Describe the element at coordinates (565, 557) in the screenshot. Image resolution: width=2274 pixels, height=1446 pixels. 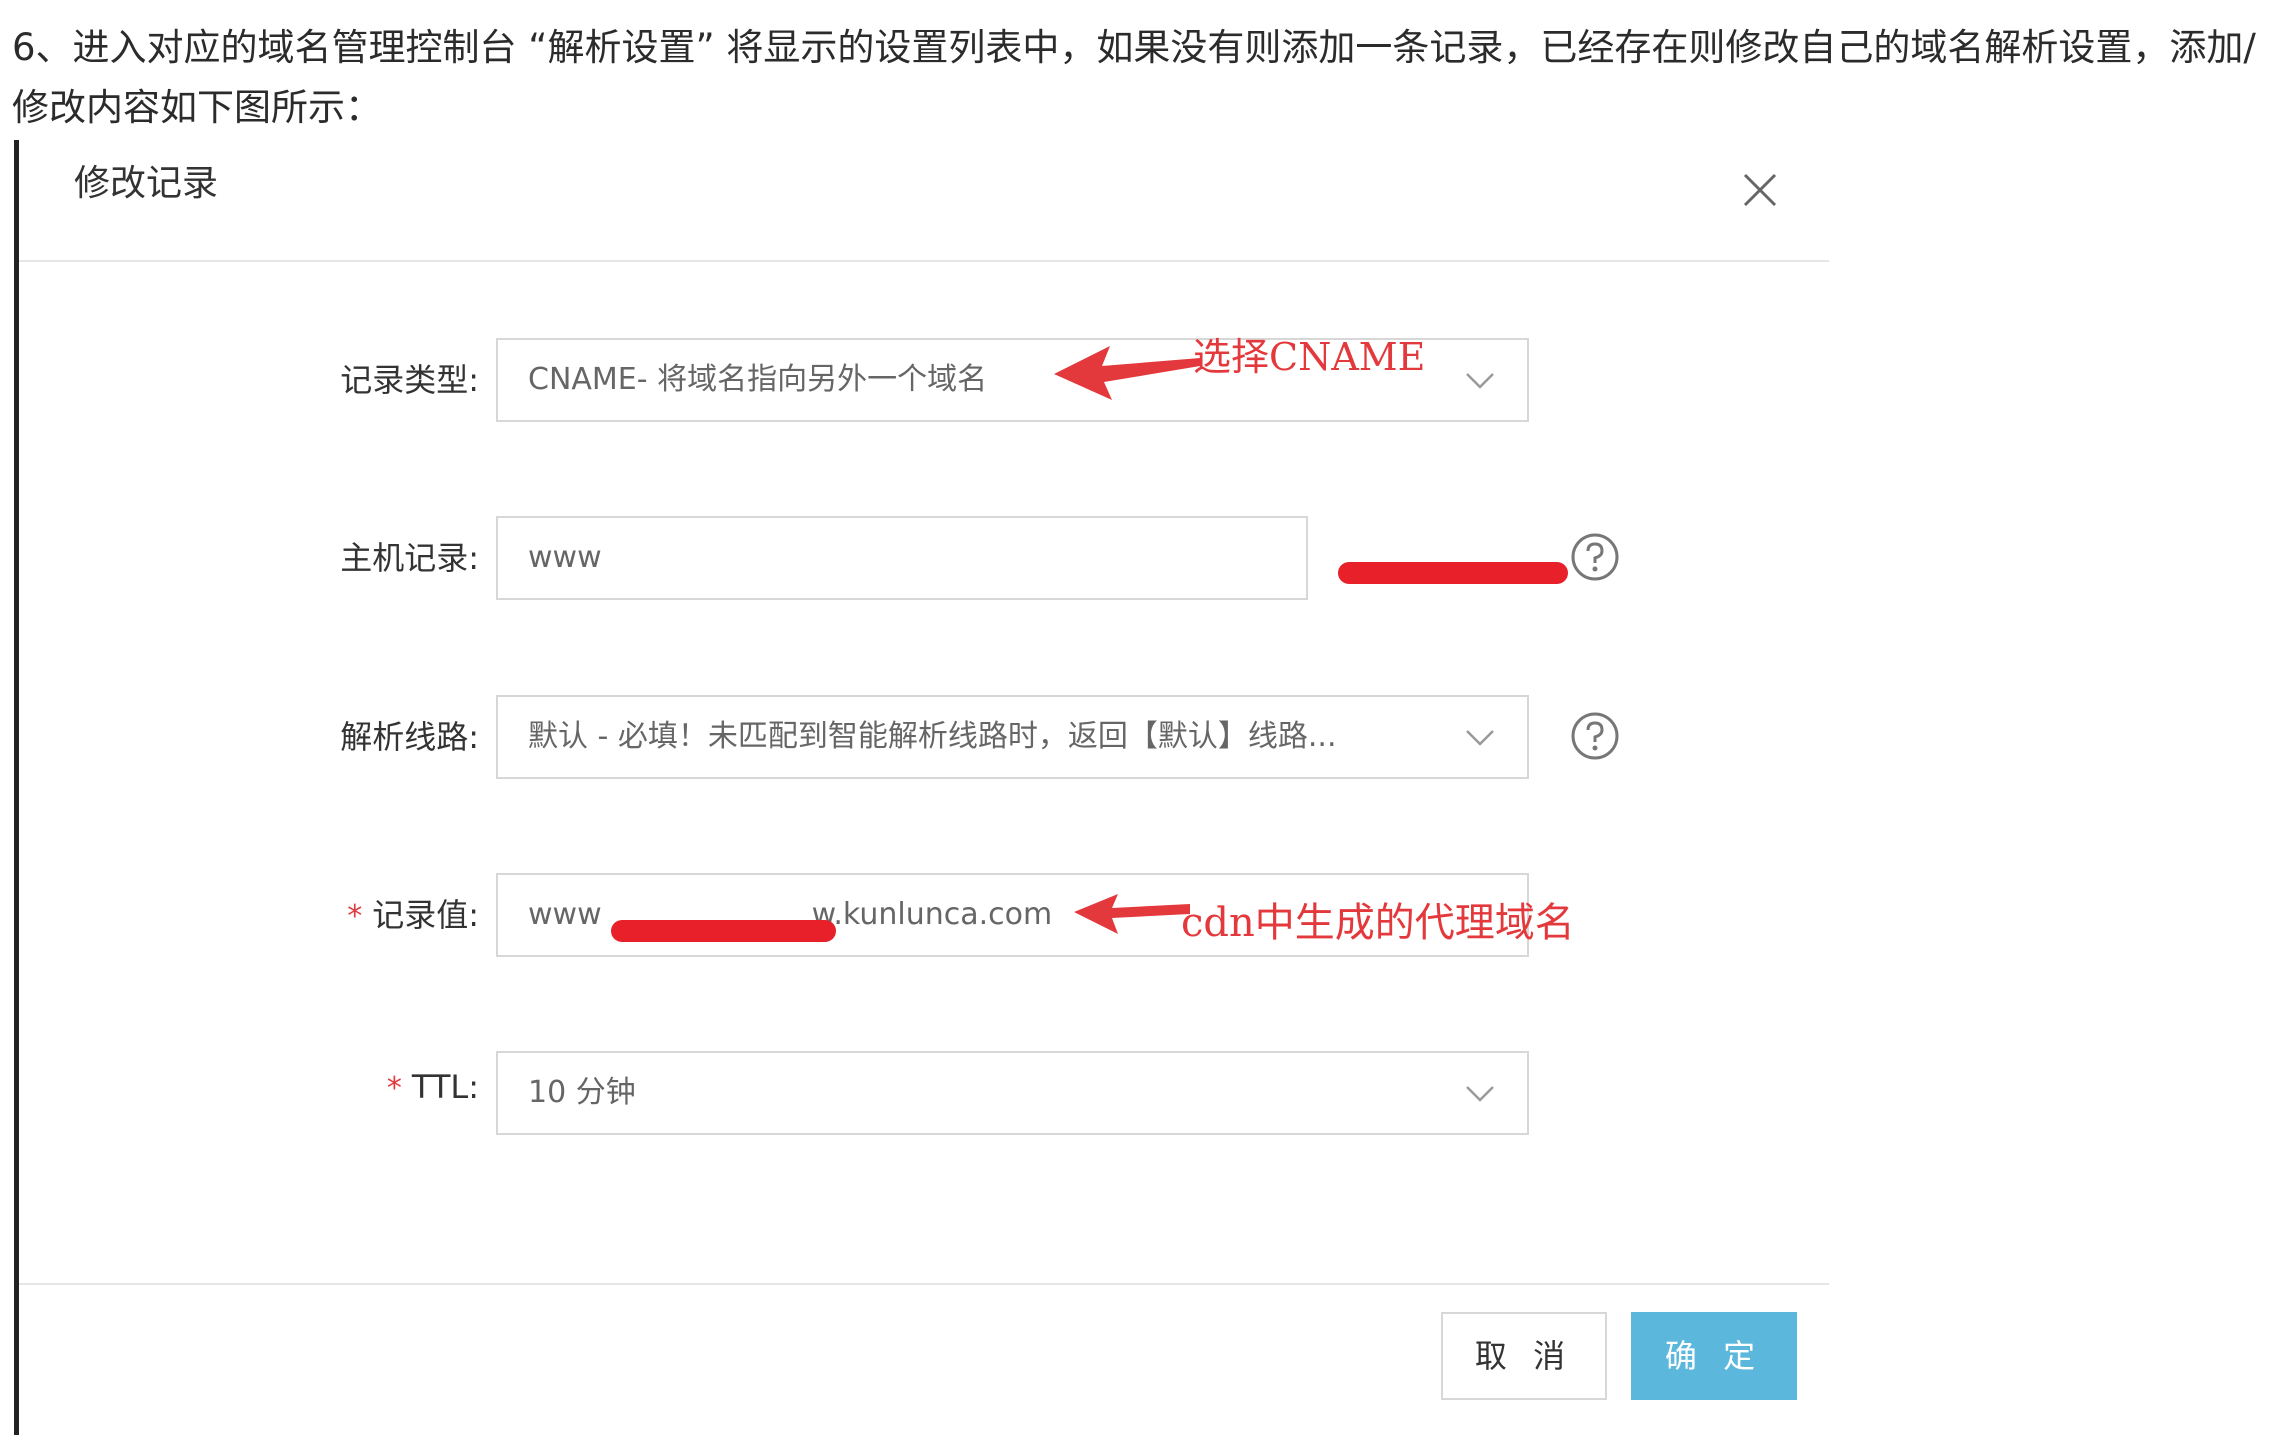
I see `host-value: www` at that location.